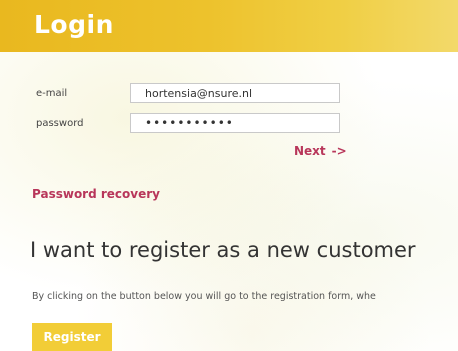  What do you see at coordinates (235, 123) in the screenshot?
I see `password-field` at bounding box center [235, 123].